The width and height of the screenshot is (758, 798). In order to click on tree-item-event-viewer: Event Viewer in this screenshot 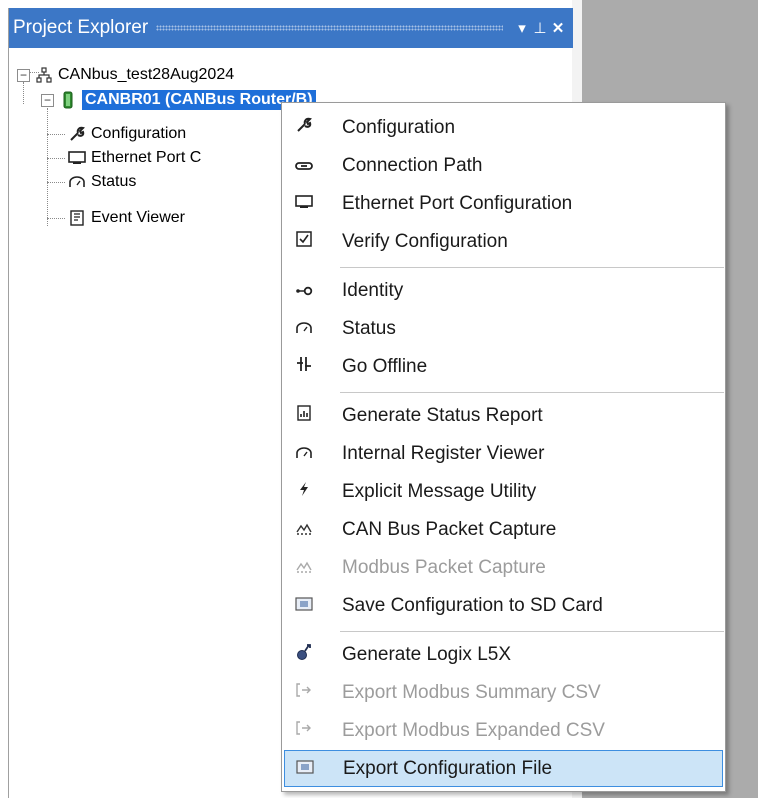, I will do `click(126, 218)`.